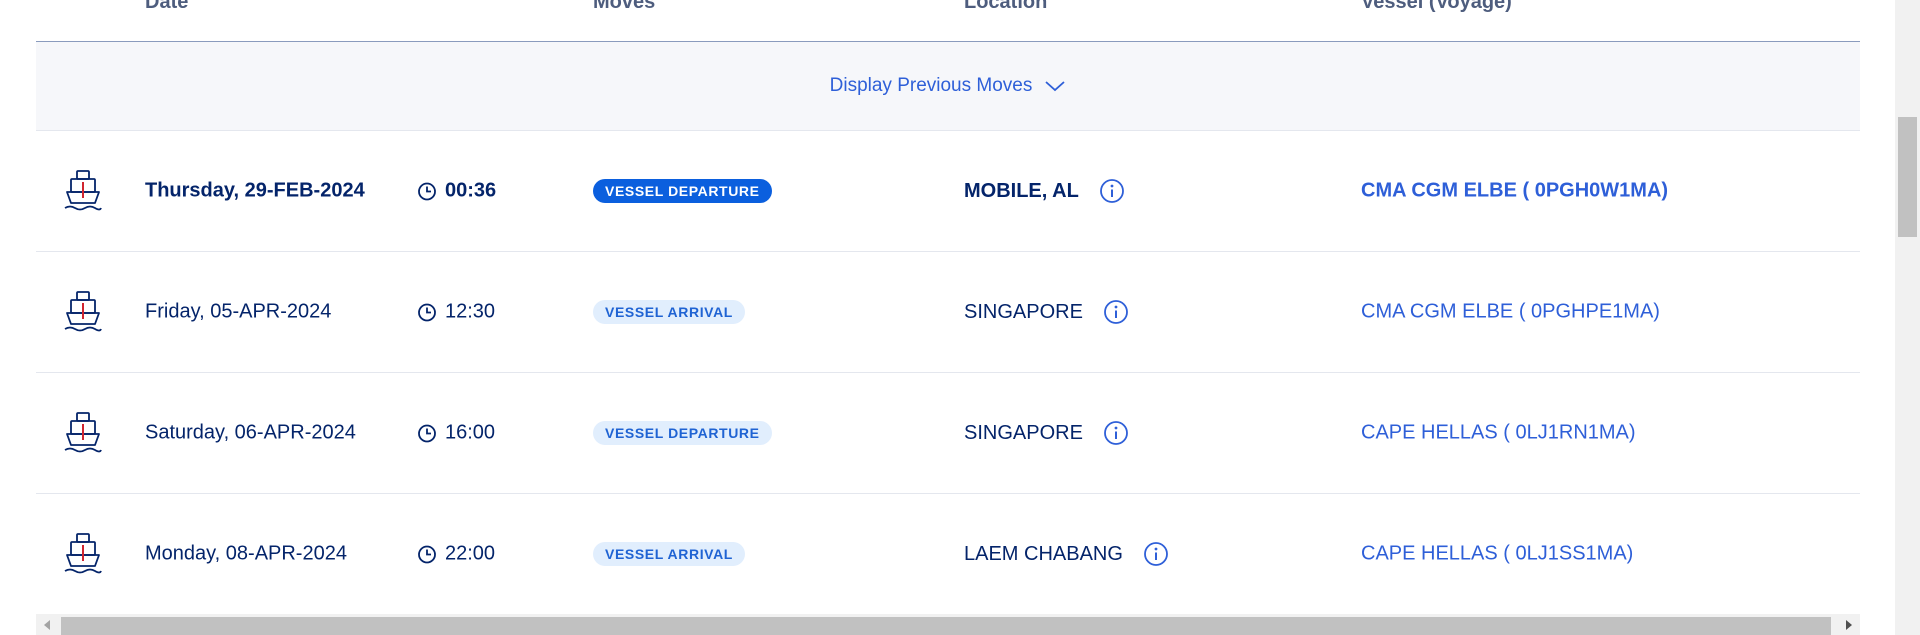  Describe the element at coordinates (1510, 312) in the screenshot. I see `vessel-voyage-link: CMA CGM ELBE ( 0PGHPE1MA)` at that location.